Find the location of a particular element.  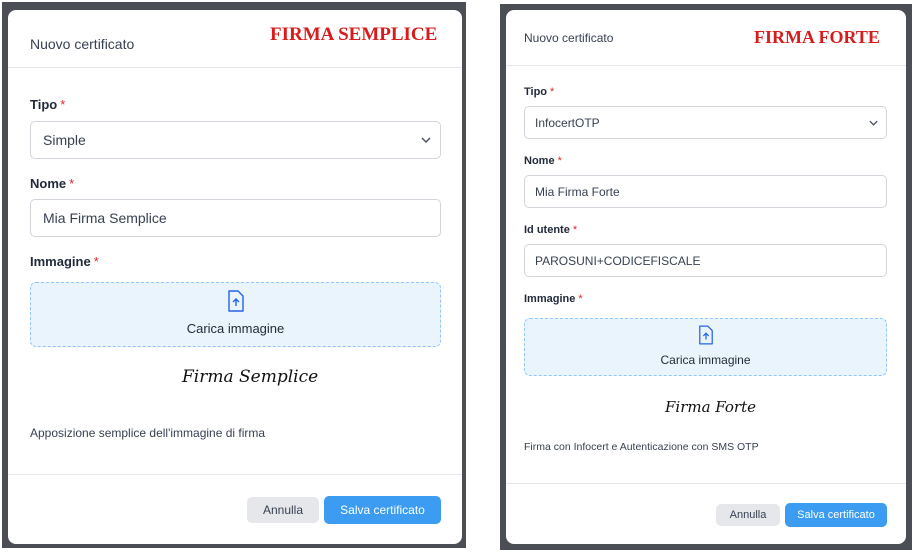

id-utente-label: Id utente is located at coordinates (550, 230).